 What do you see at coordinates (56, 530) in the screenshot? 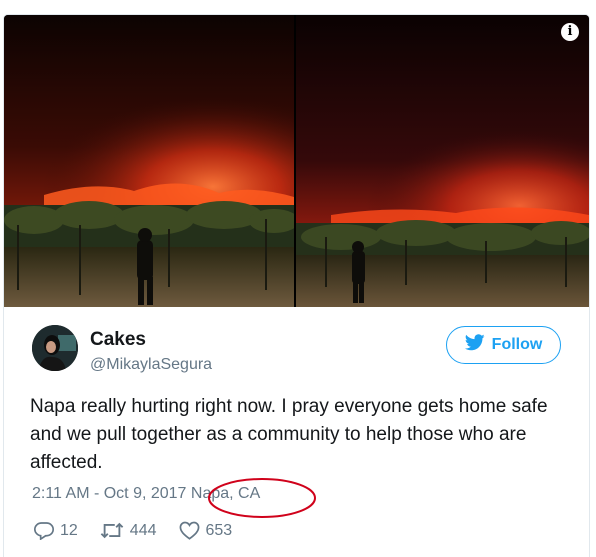
I see `reply-button: 12` at bounding box center [56, 530].